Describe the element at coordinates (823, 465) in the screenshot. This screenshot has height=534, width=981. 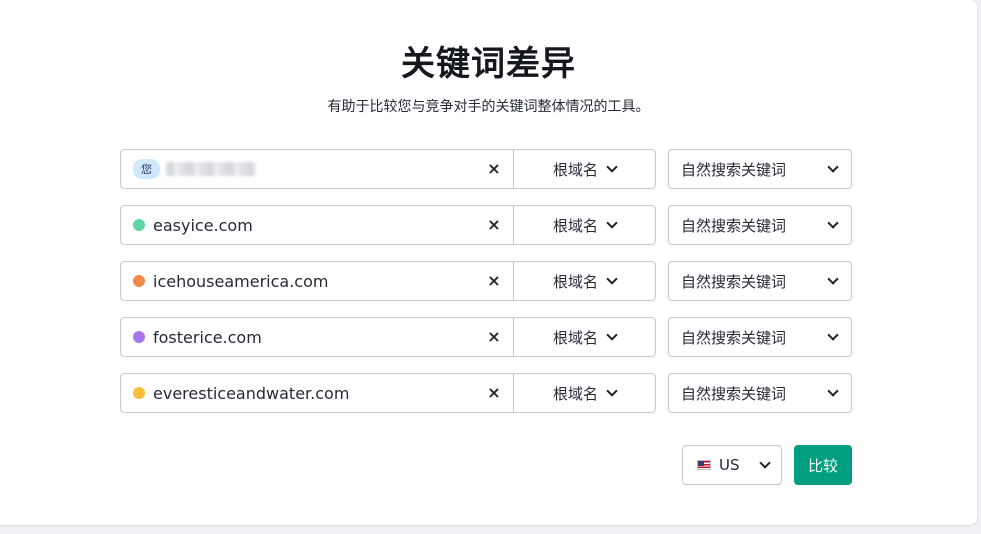
I see `compare-button: 比较` at that location.